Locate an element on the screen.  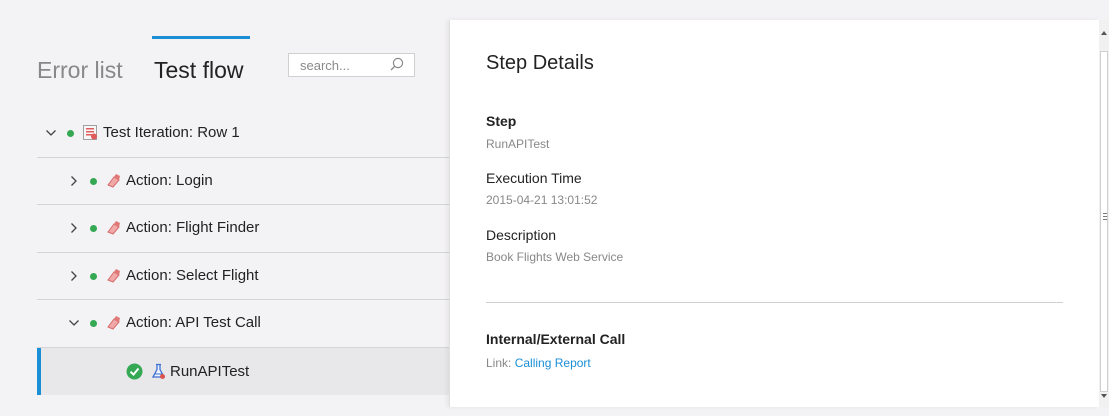
tree-row-label: RunAPITest is located at coordinates (210, 371).